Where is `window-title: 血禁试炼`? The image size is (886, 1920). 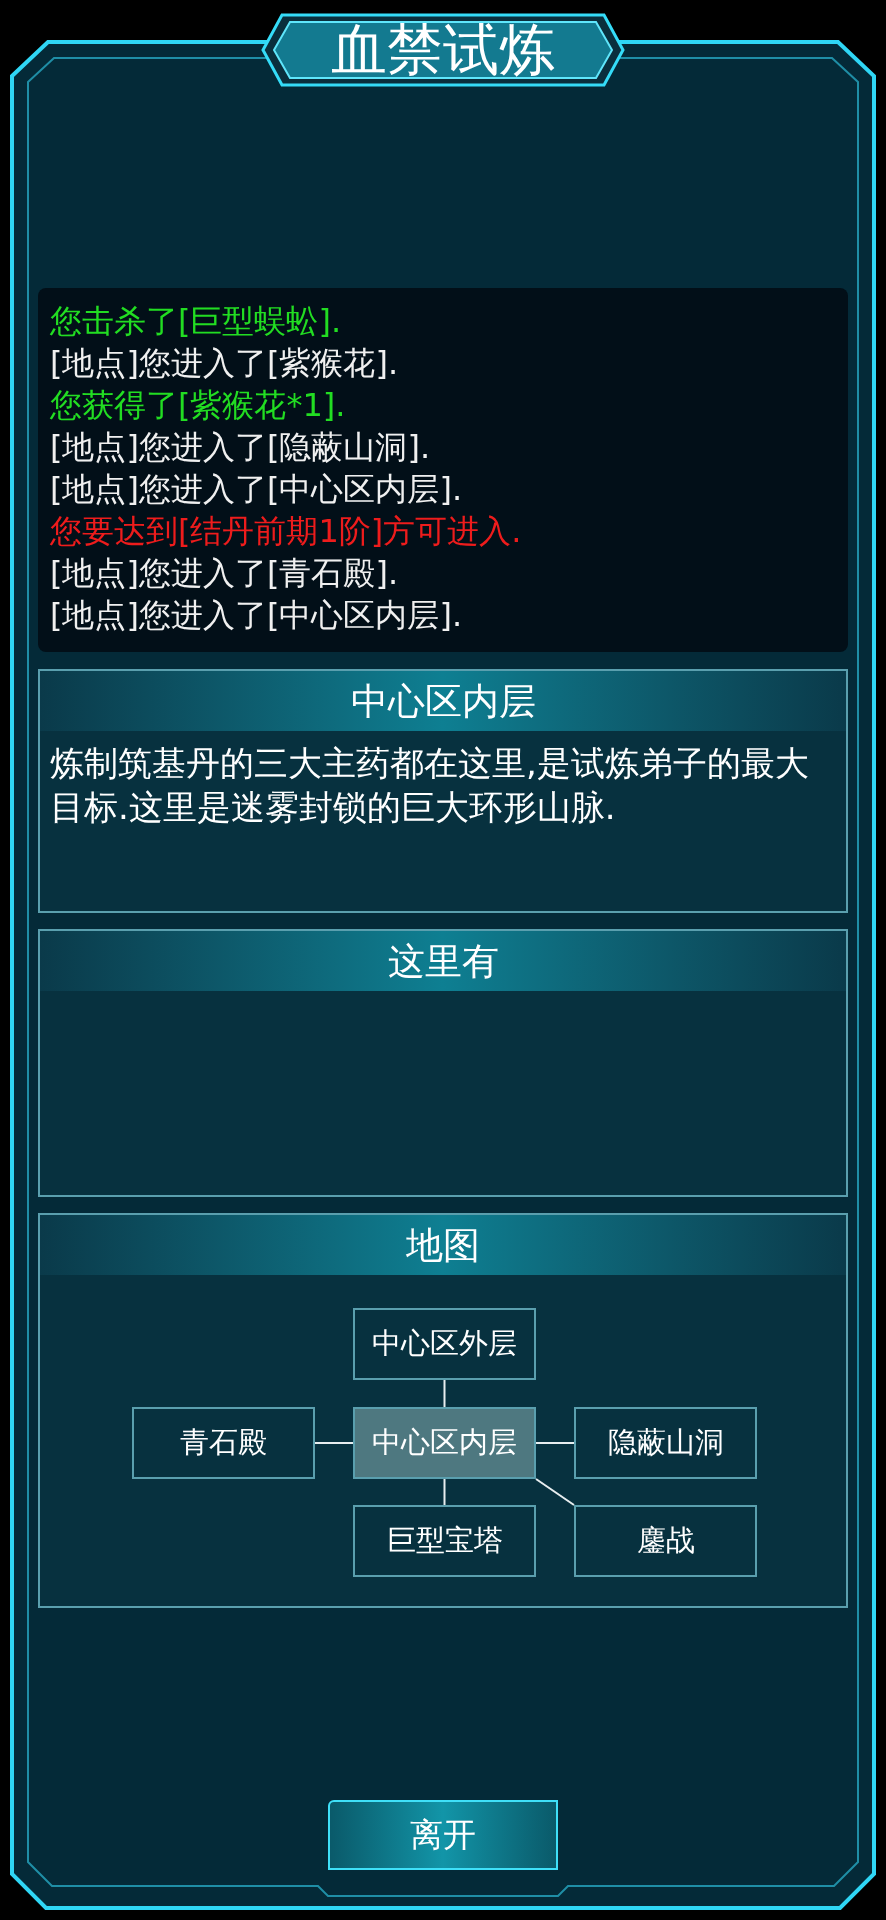
window-title: 血禁试炼 is located at coordinates (443, 50).